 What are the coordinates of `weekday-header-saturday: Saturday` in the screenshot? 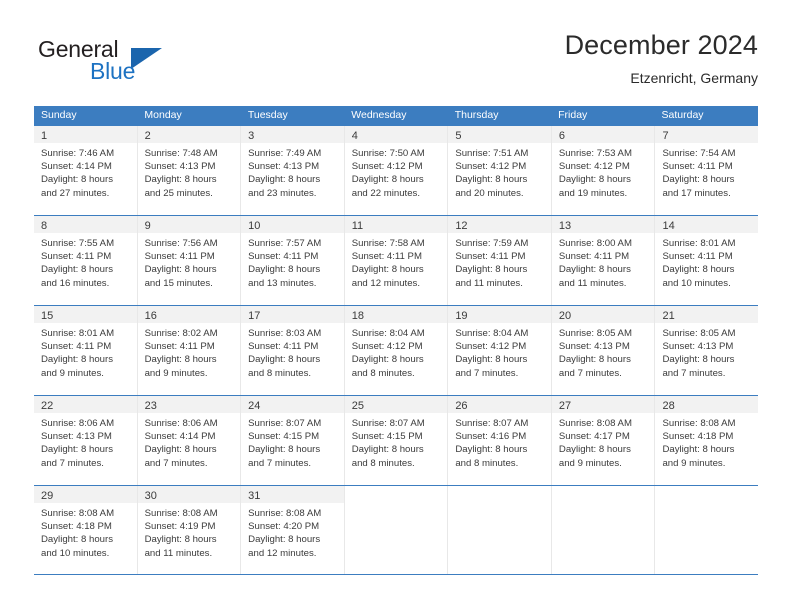 It's located at (682, 115).